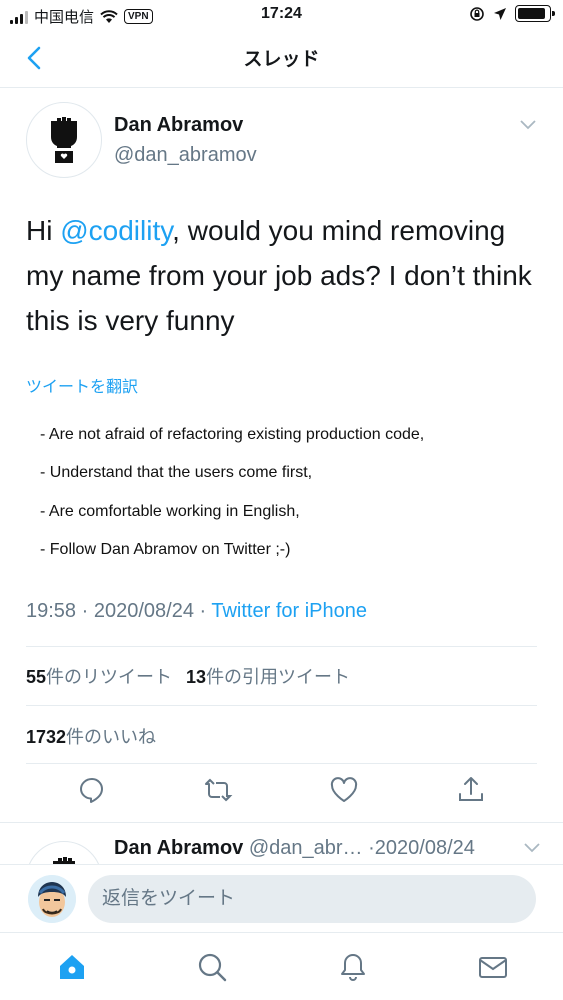 This screenshot has height=1000, width=563. I want to click on translate-link: ツイートを翻訳, so click(82, 385).